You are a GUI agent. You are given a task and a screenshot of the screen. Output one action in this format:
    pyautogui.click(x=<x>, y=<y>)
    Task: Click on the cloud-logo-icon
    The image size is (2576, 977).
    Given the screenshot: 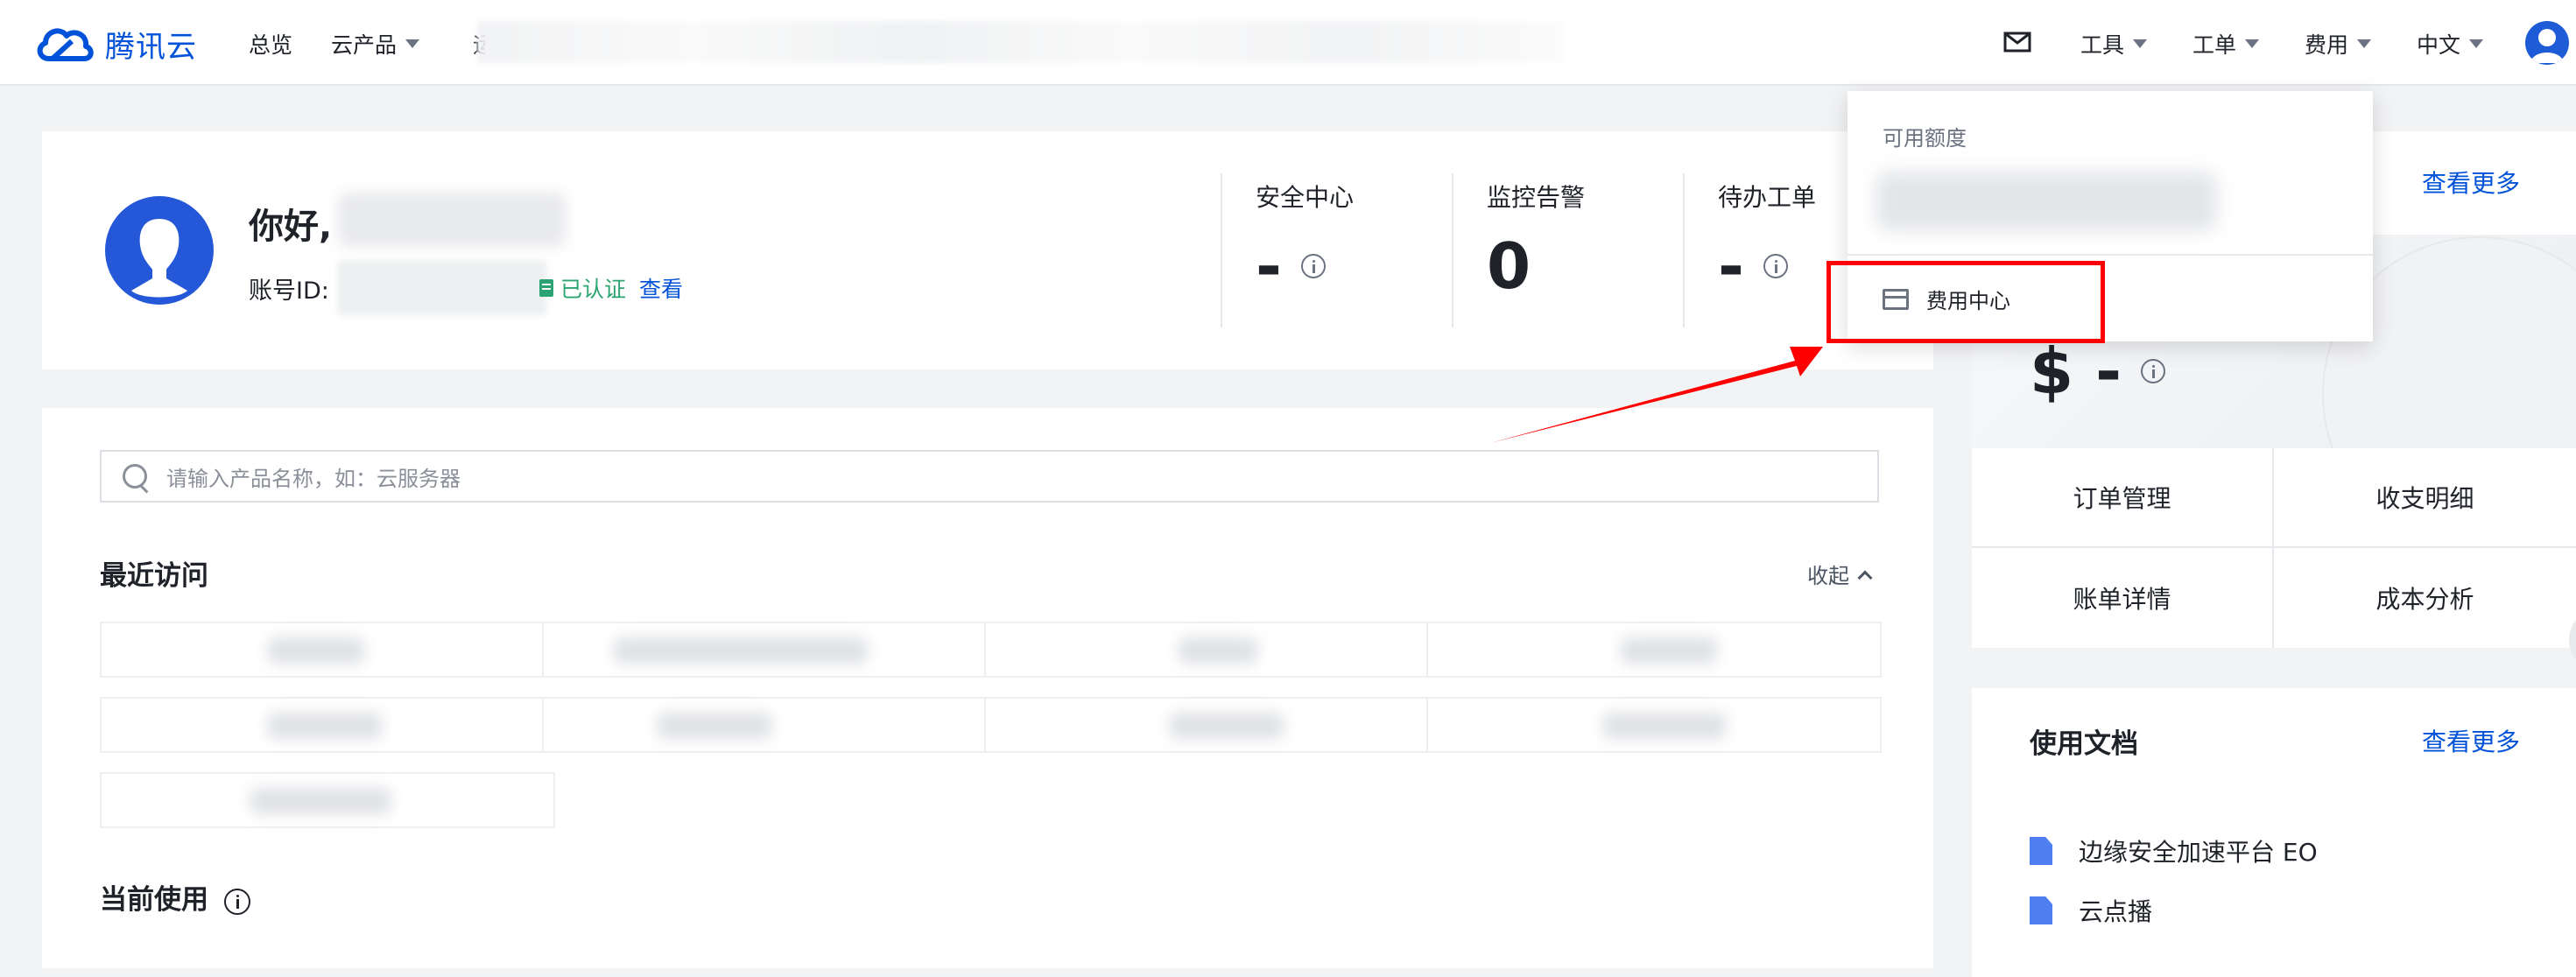 What is the action you would take?
    pyautogui.click(x=65, y=44)
    